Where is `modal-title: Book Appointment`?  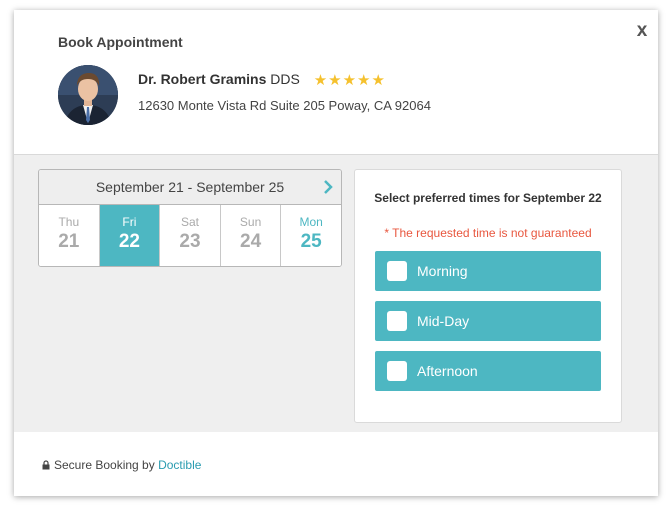
modal-title: Book Appointment is located at coordinates (120, 42).